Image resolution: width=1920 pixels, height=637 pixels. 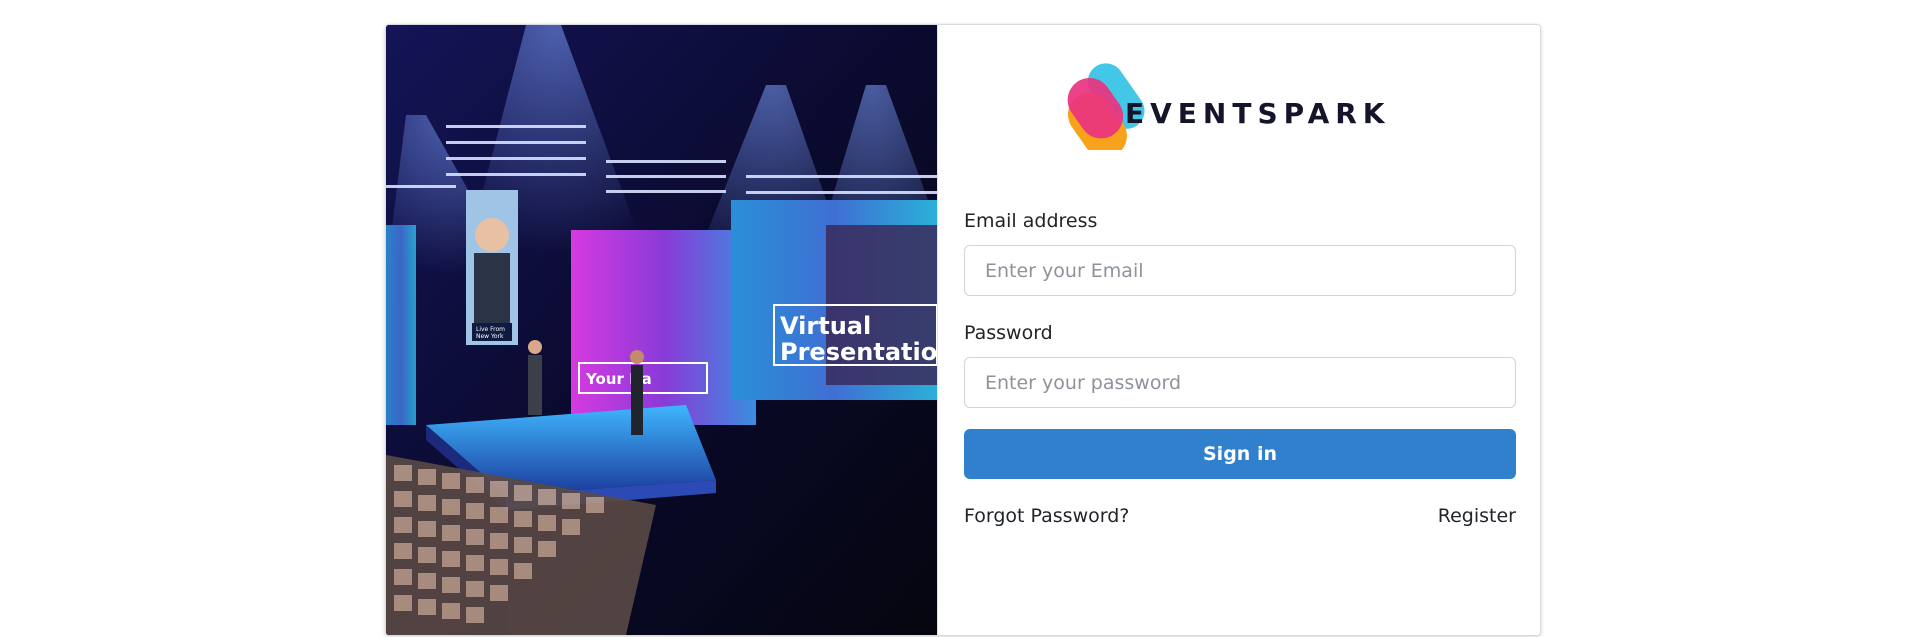 What do you see at coordinates (1240, 270) in the screenshot?
I see `email-input` at bounding box center [1240, 270].